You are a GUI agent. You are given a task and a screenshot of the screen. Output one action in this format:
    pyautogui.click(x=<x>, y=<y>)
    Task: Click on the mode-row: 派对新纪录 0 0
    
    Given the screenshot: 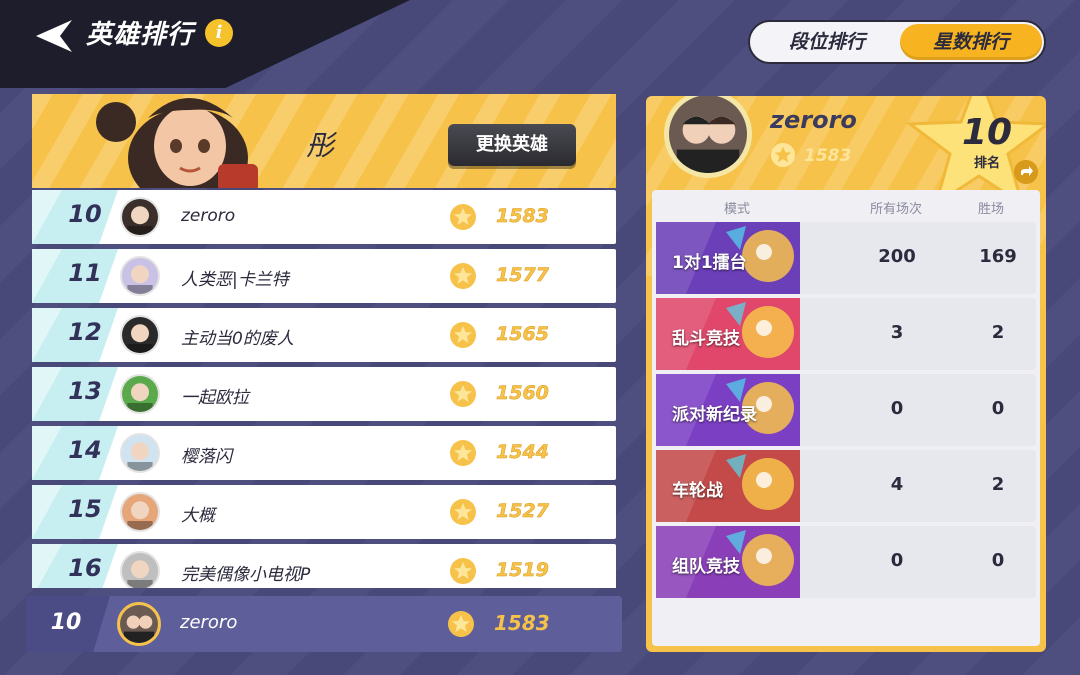 What is the action you would take?
    pyautogui.click(x=846, y=410)
    